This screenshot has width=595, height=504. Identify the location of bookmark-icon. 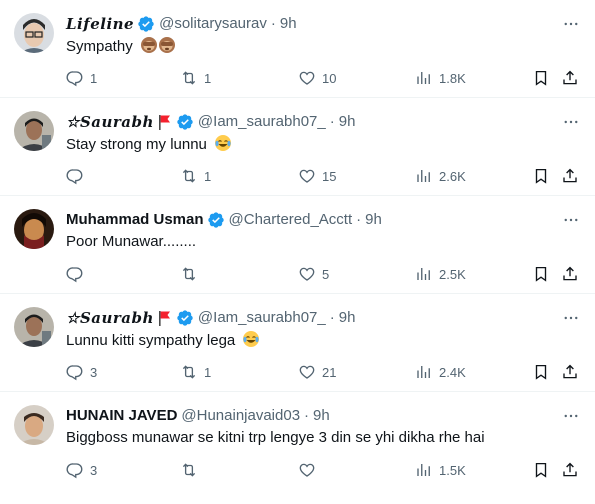
(541, 176).